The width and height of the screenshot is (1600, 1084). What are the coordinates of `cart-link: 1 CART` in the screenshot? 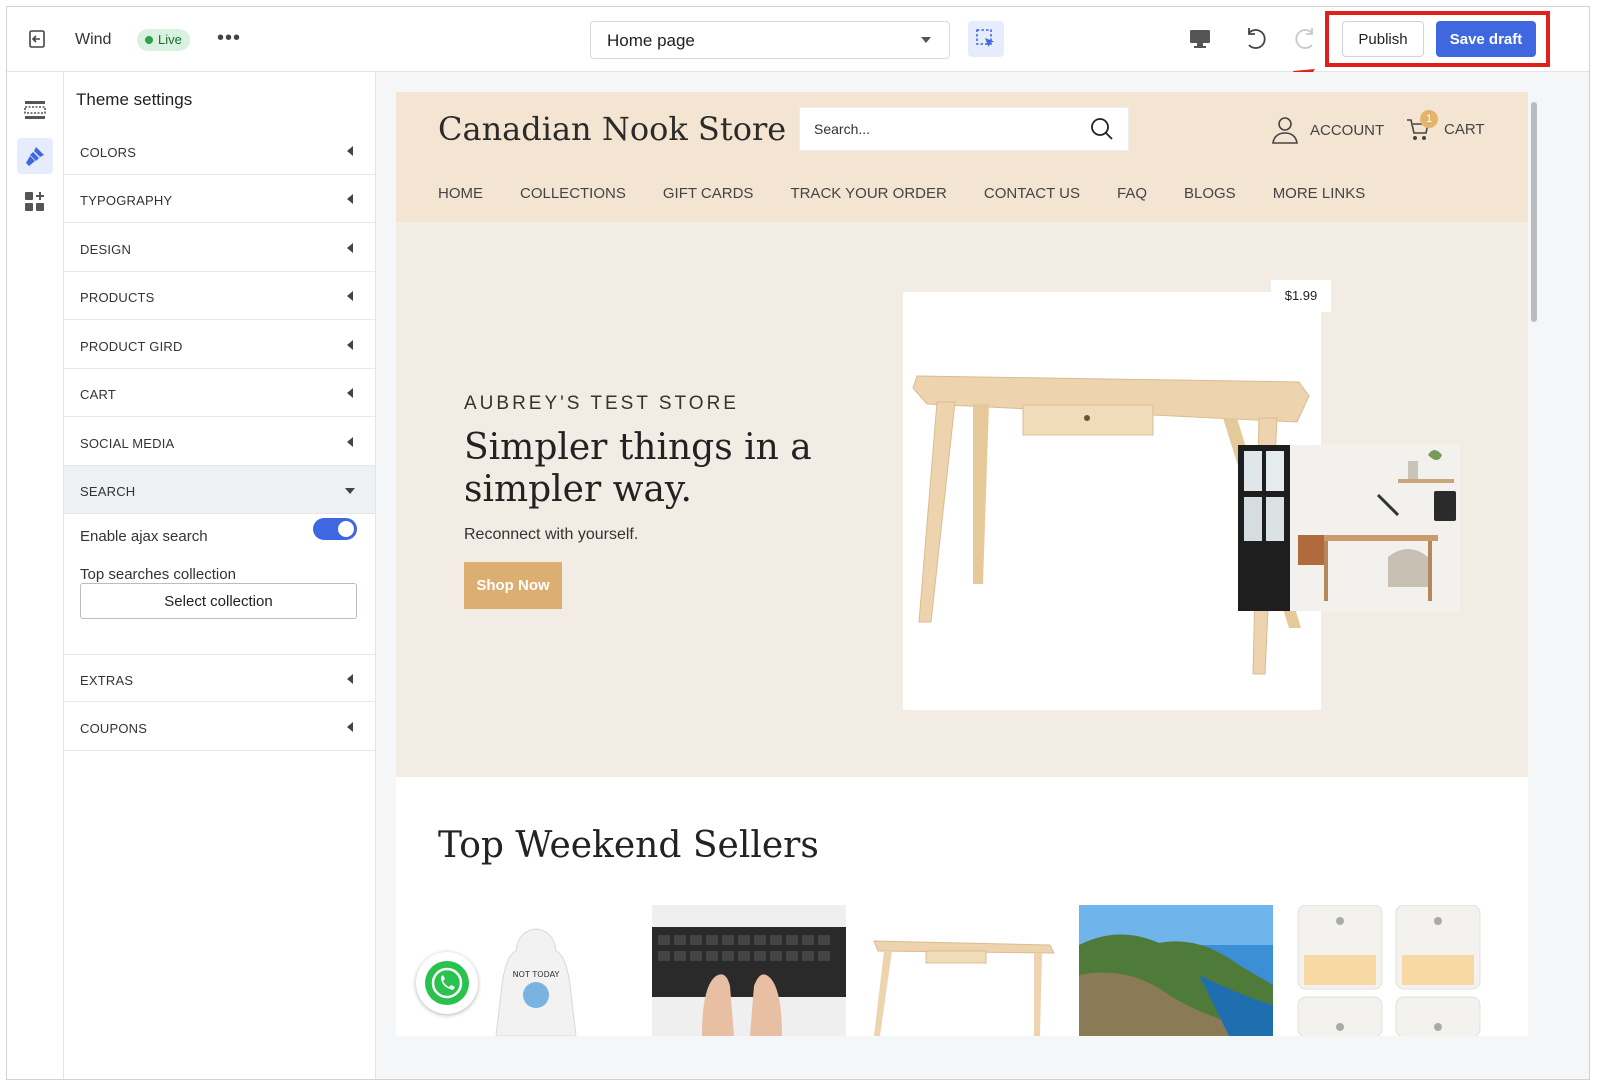 It's located at (1445, 126).